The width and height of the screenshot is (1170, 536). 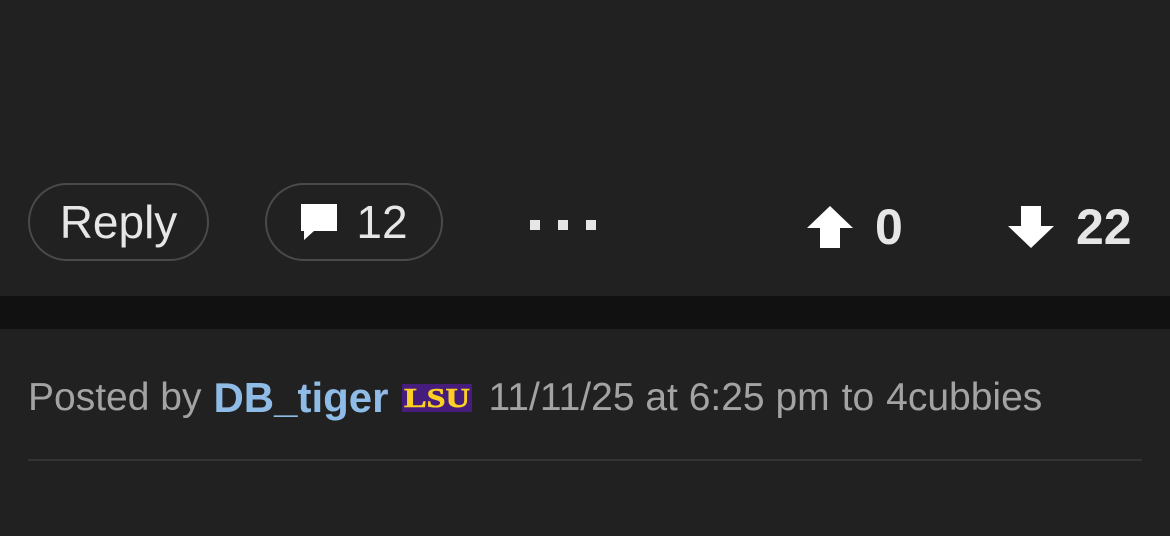 What do you see at coordinates (830, 227) in the screenshot?
I see `arrow-up-icon` at bounding box center [830, 227].